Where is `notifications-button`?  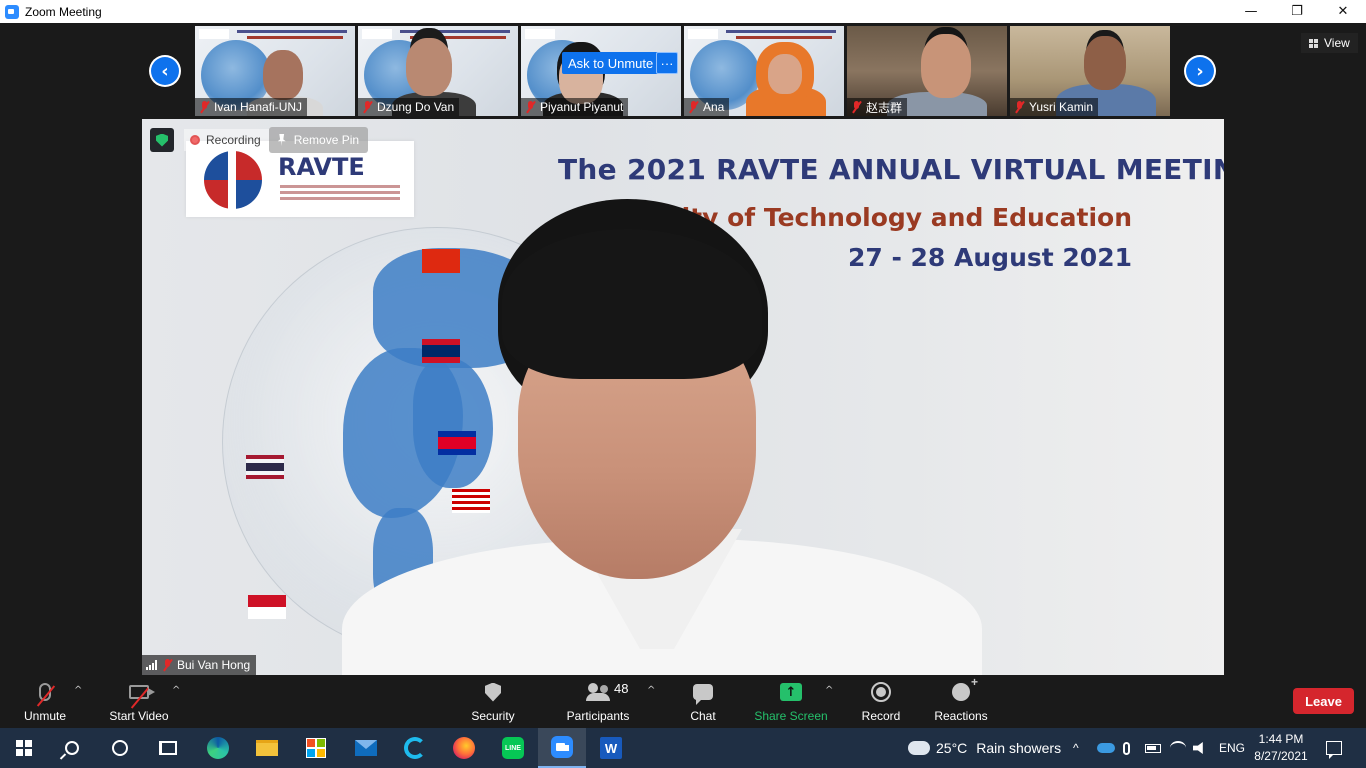
notifications-button is located at coordinates (1334, 748).